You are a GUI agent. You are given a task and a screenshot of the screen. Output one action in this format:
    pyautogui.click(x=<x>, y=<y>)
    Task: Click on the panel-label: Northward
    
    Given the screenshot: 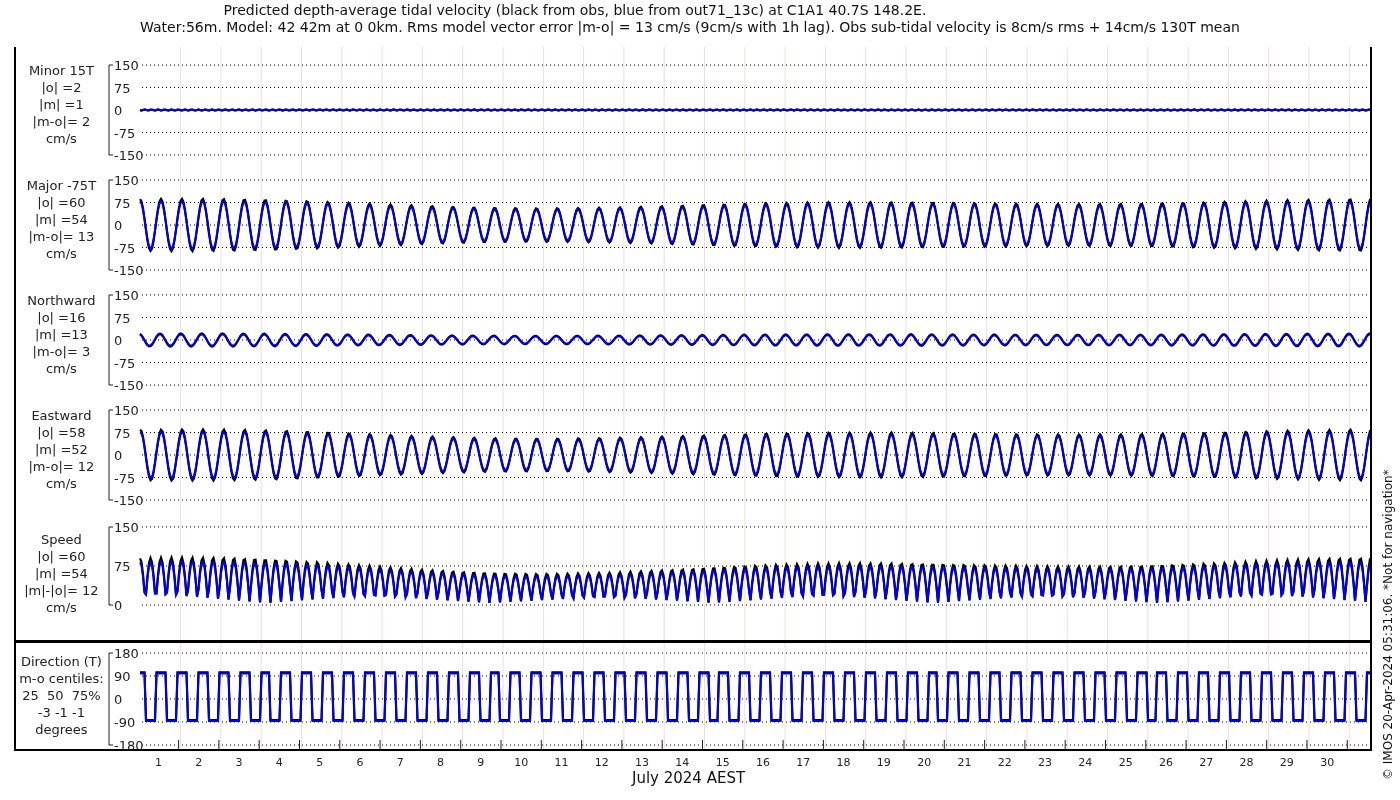 What is the action you would take?
    pyautogui.click(x=61, y=300)
    